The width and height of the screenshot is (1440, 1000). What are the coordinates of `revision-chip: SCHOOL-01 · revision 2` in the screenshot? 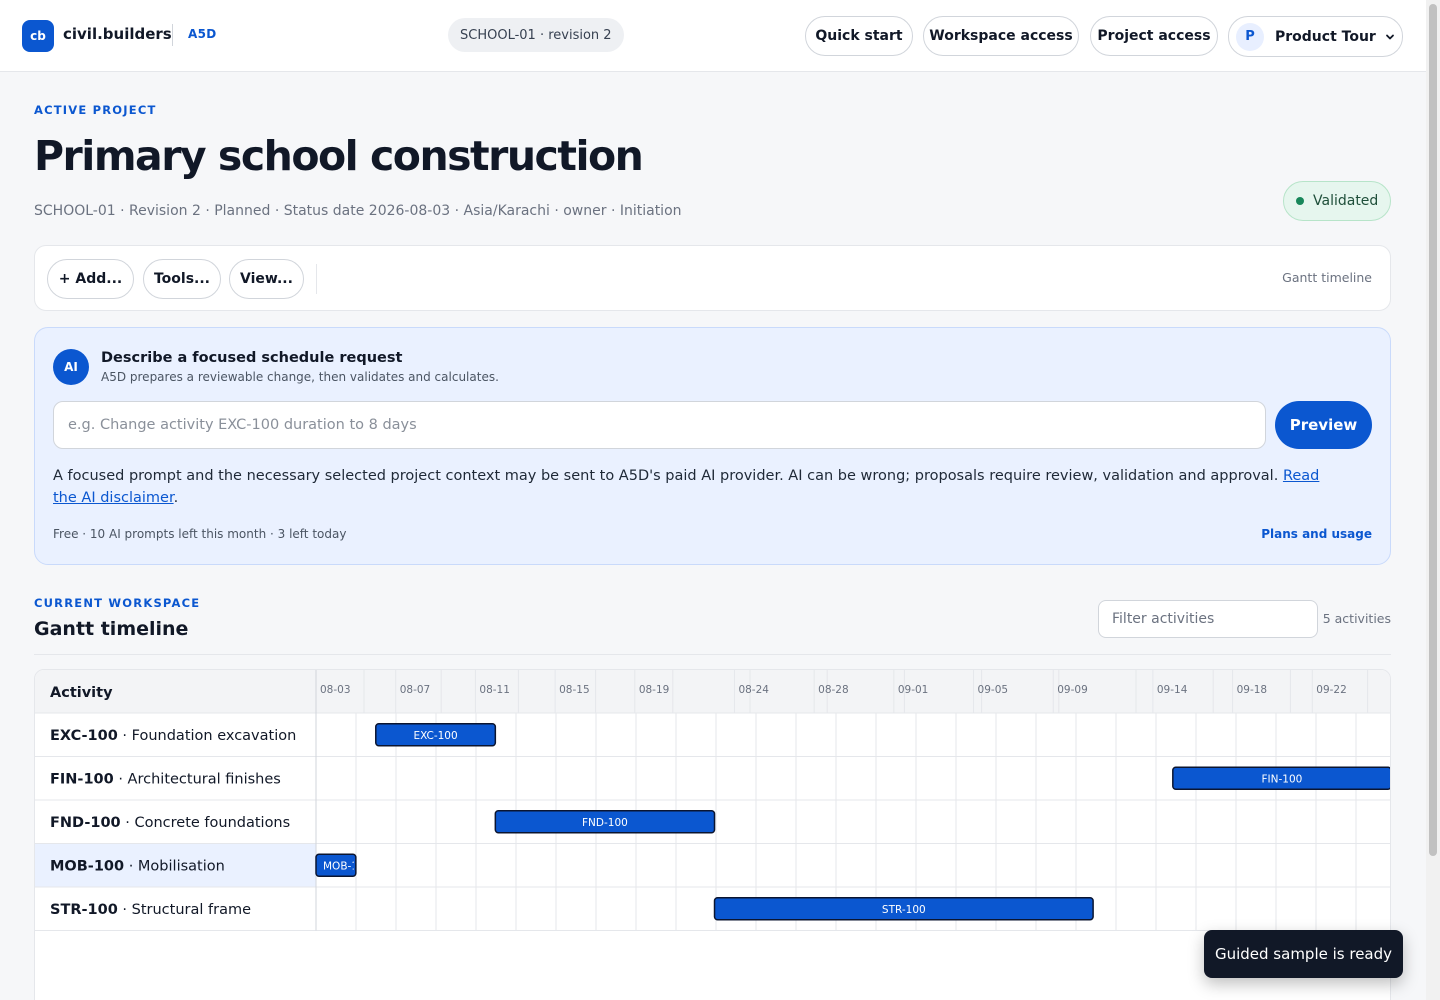 It's located at (536, 35).